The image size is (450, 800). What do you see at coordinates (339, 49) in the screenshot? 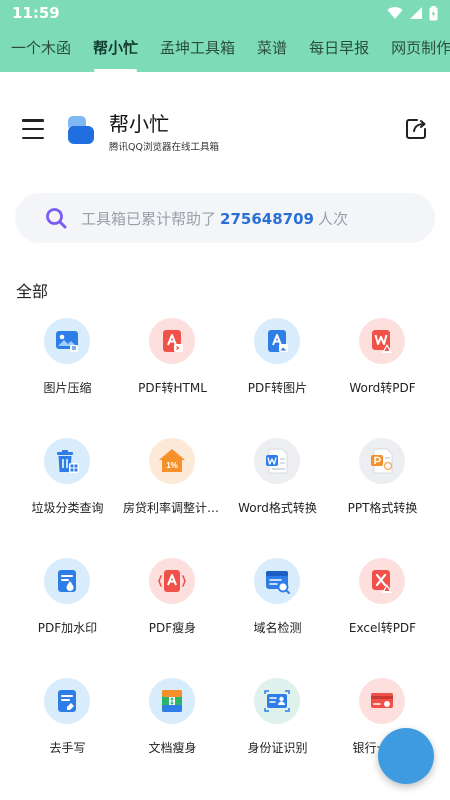
I see `tab-daily-news: 每日早报` at bounding box center [339, 49].